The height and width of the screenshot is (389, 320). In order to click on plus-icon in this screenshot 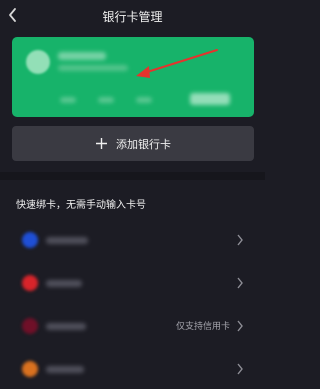, I will do `click(101, 143)`.